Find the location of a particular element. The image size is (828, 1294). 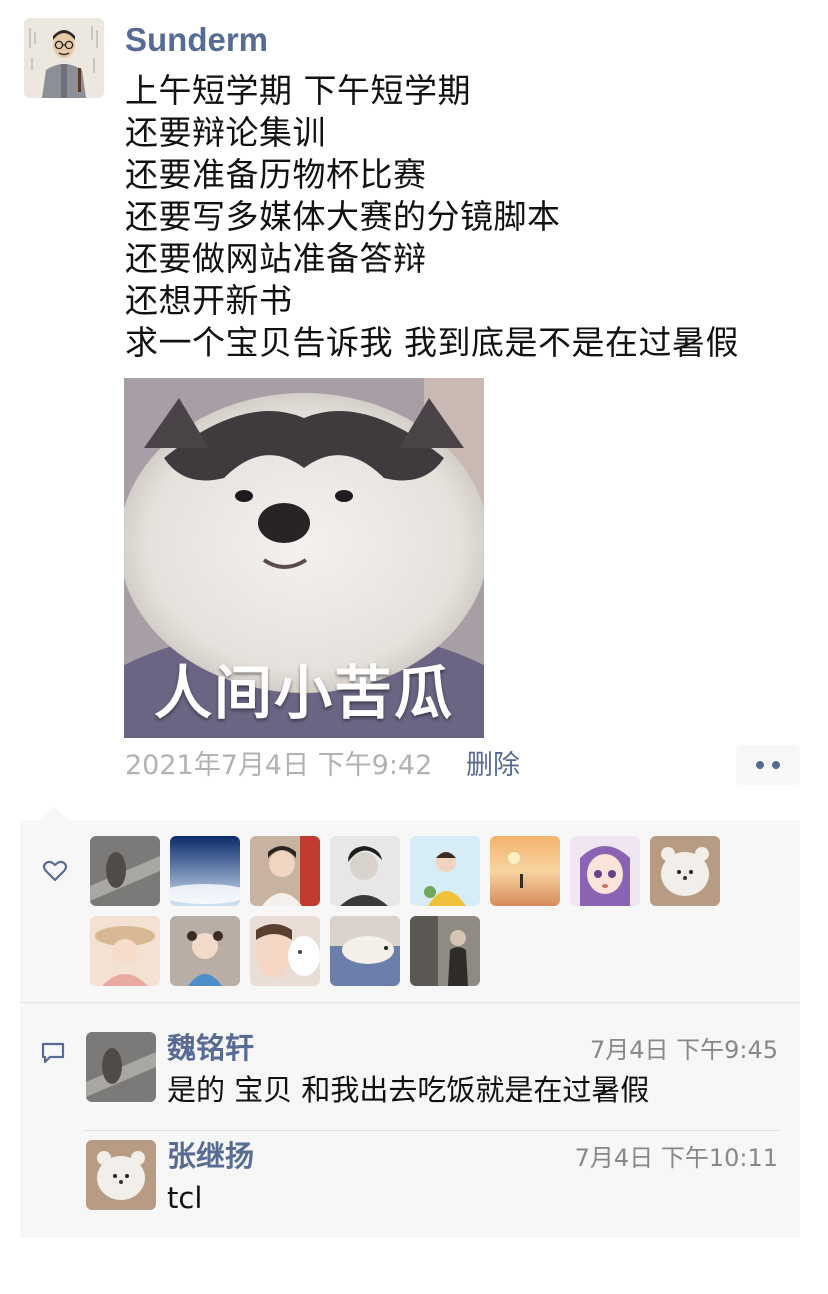

panel-divider is located at coordinates (410, 1002).